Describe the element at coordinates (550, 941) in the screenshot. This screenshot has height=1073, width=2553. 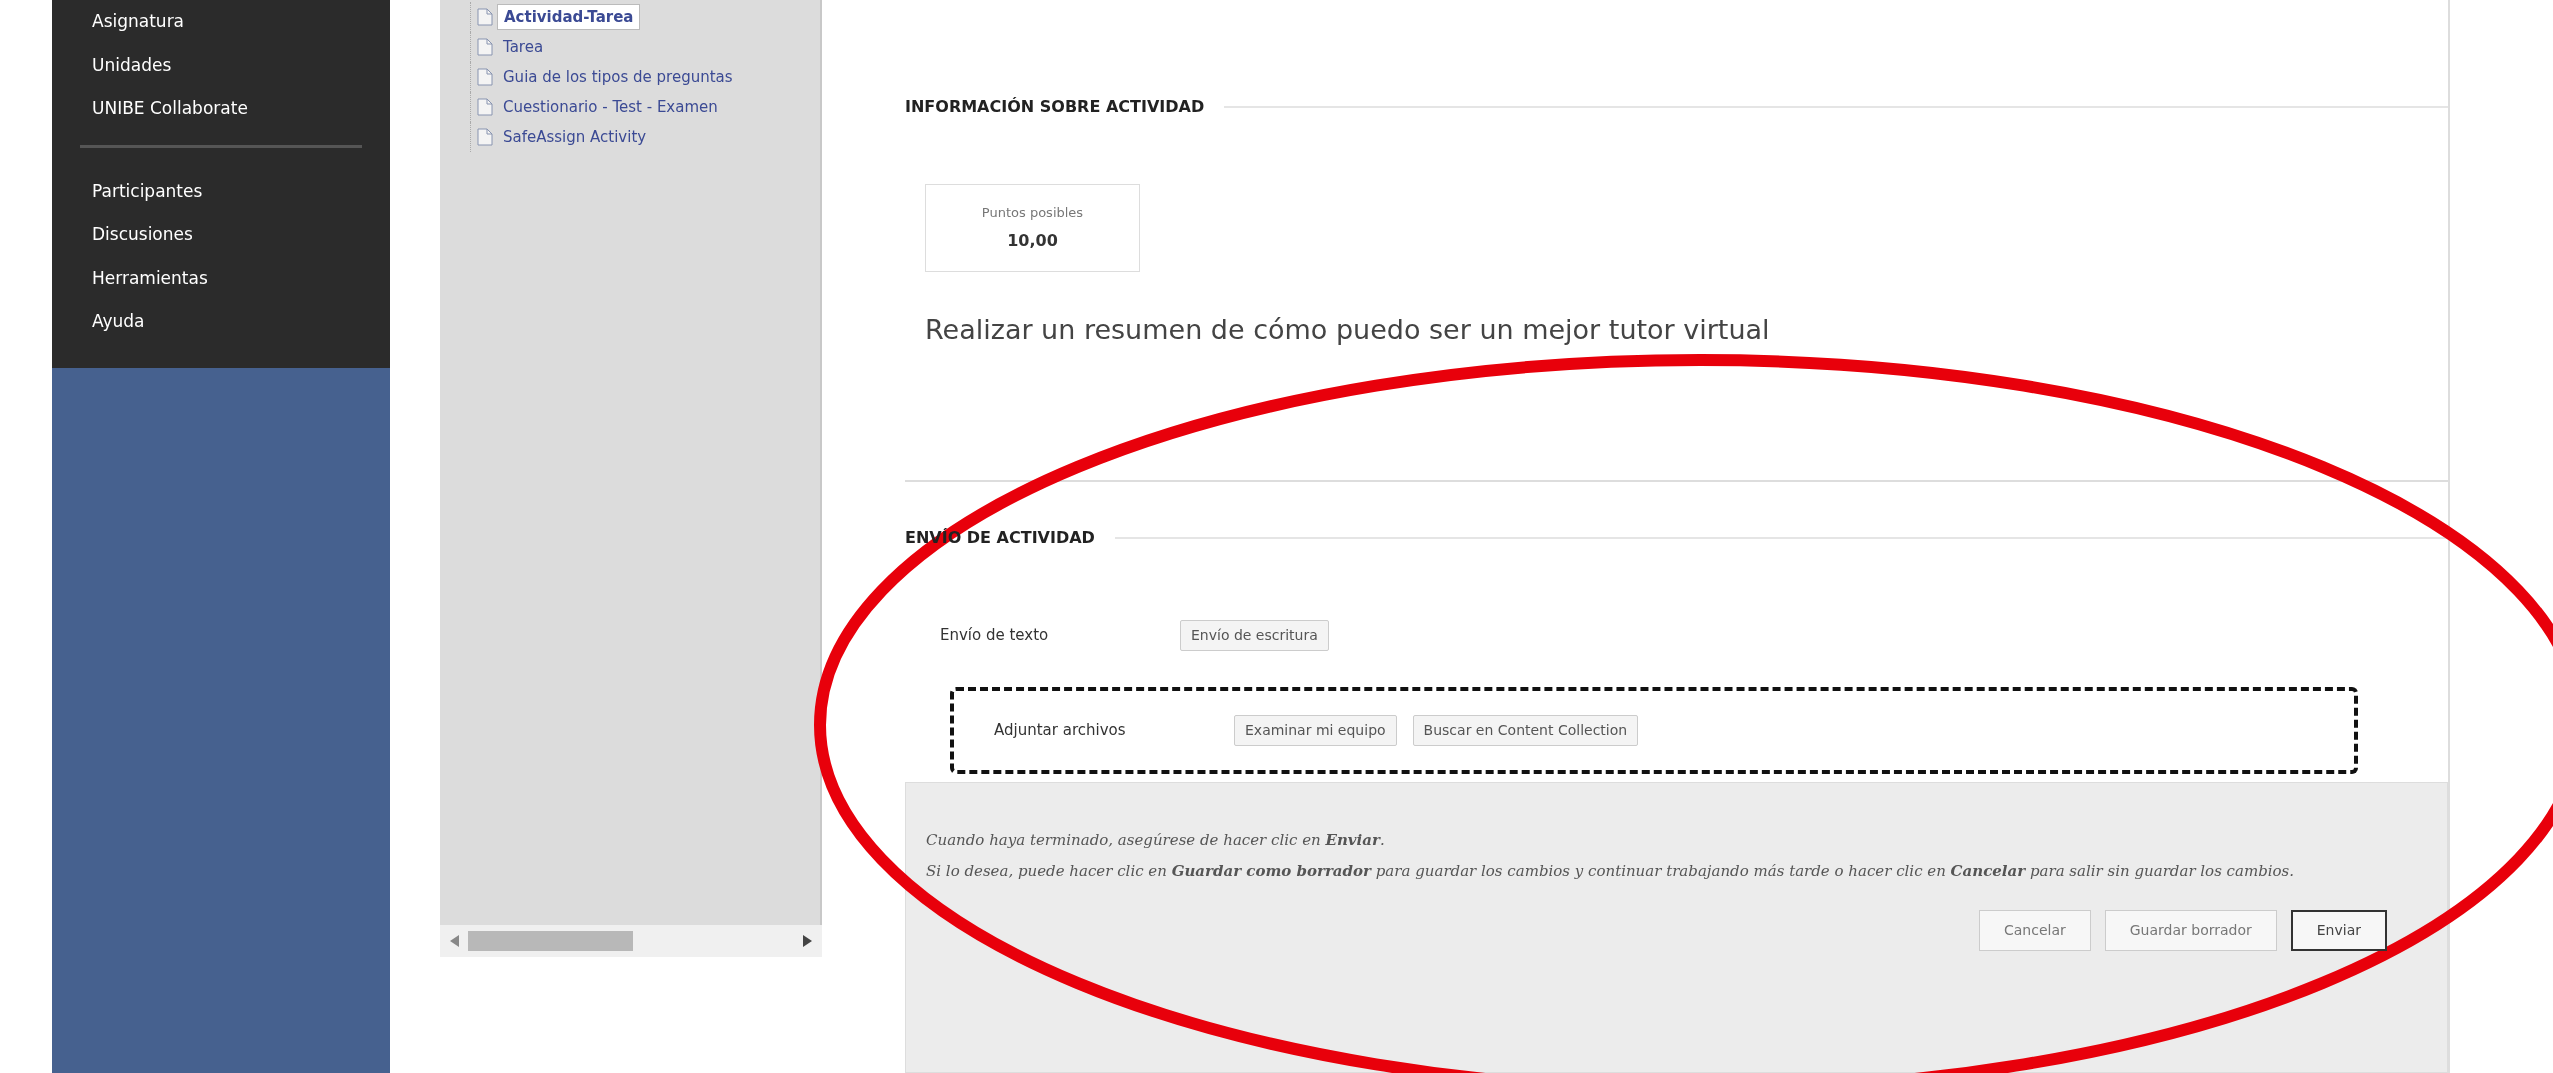
I see `scrollbar-thumb` at that location.